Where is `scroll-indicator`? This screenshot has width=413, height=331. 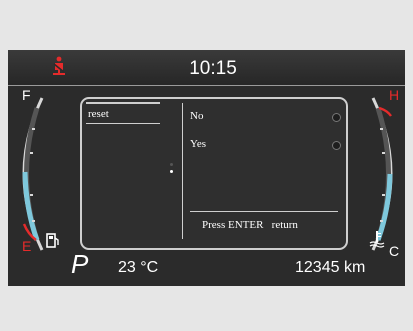 scroll-indicator is located at coordinates (173, 168).